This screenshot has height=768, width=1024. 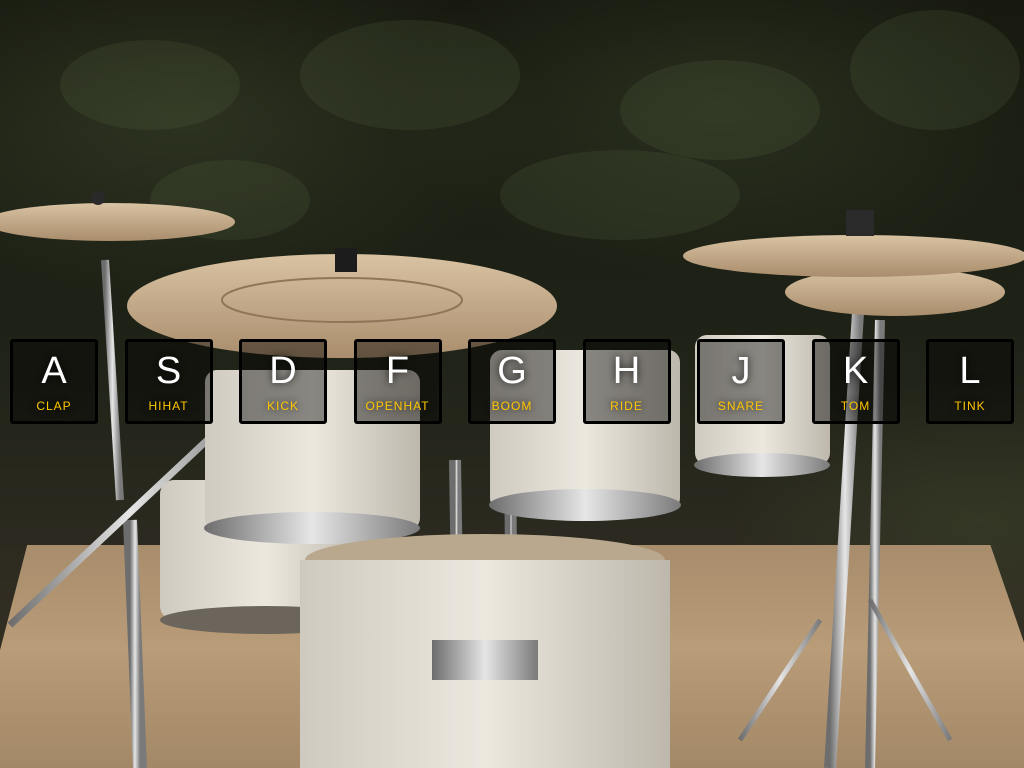 I want to click on key-a: A clap, so click(x=54, y=381).